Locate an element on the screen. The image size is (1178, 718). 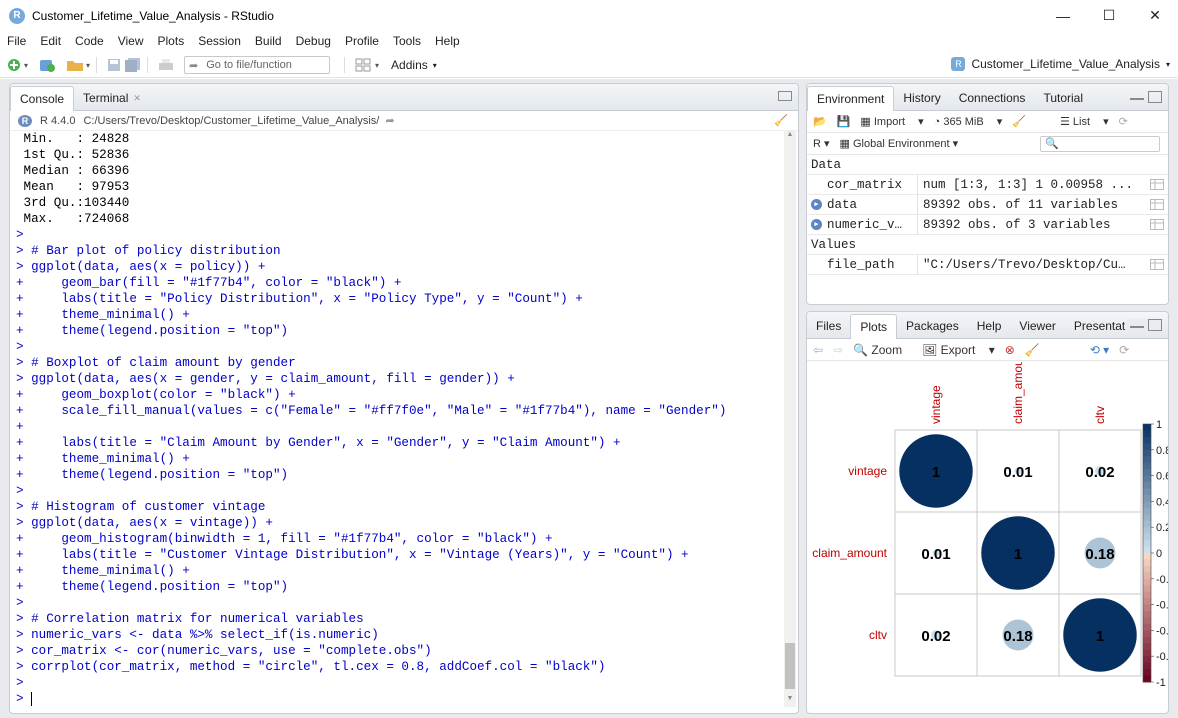
menu-code: Code is located at coordinates (89, 41).